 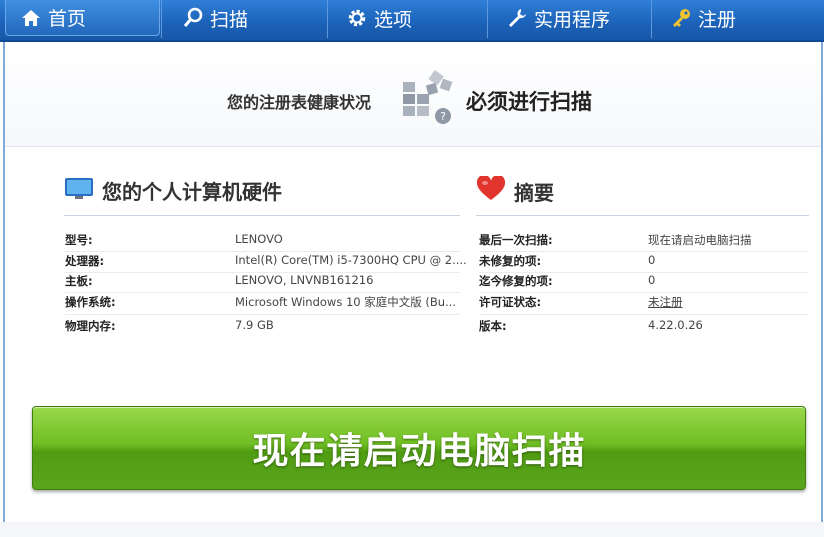 What do you see at coordinates (717, 19) in the screenshot?
I see `tab-label: 注册` at bounding box center [717, 19].